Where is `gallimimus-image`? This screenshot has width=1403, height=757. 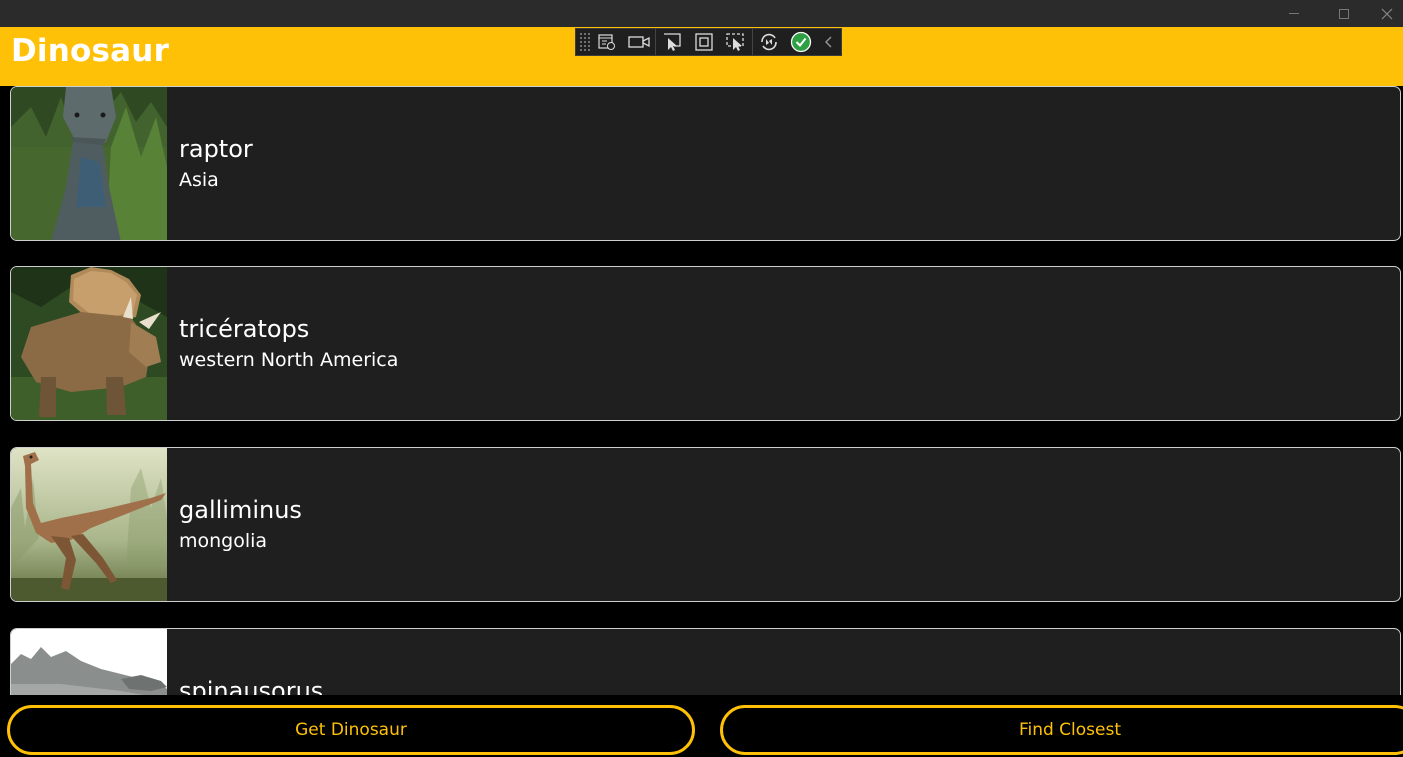 gallimimus-image is located at coordinates (89, 524).